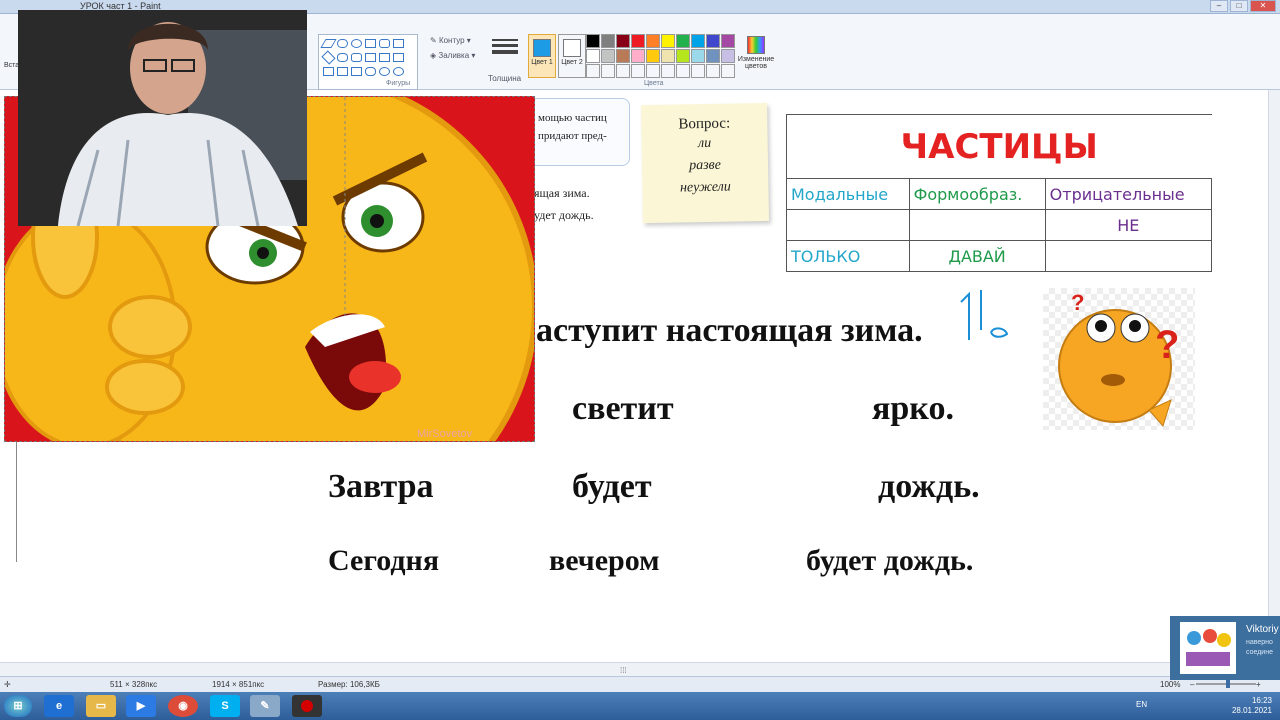  What do you see at coordinates (542, 48) in the screenshot?
I see `color1-swatch` at bounding box center [542, 48].